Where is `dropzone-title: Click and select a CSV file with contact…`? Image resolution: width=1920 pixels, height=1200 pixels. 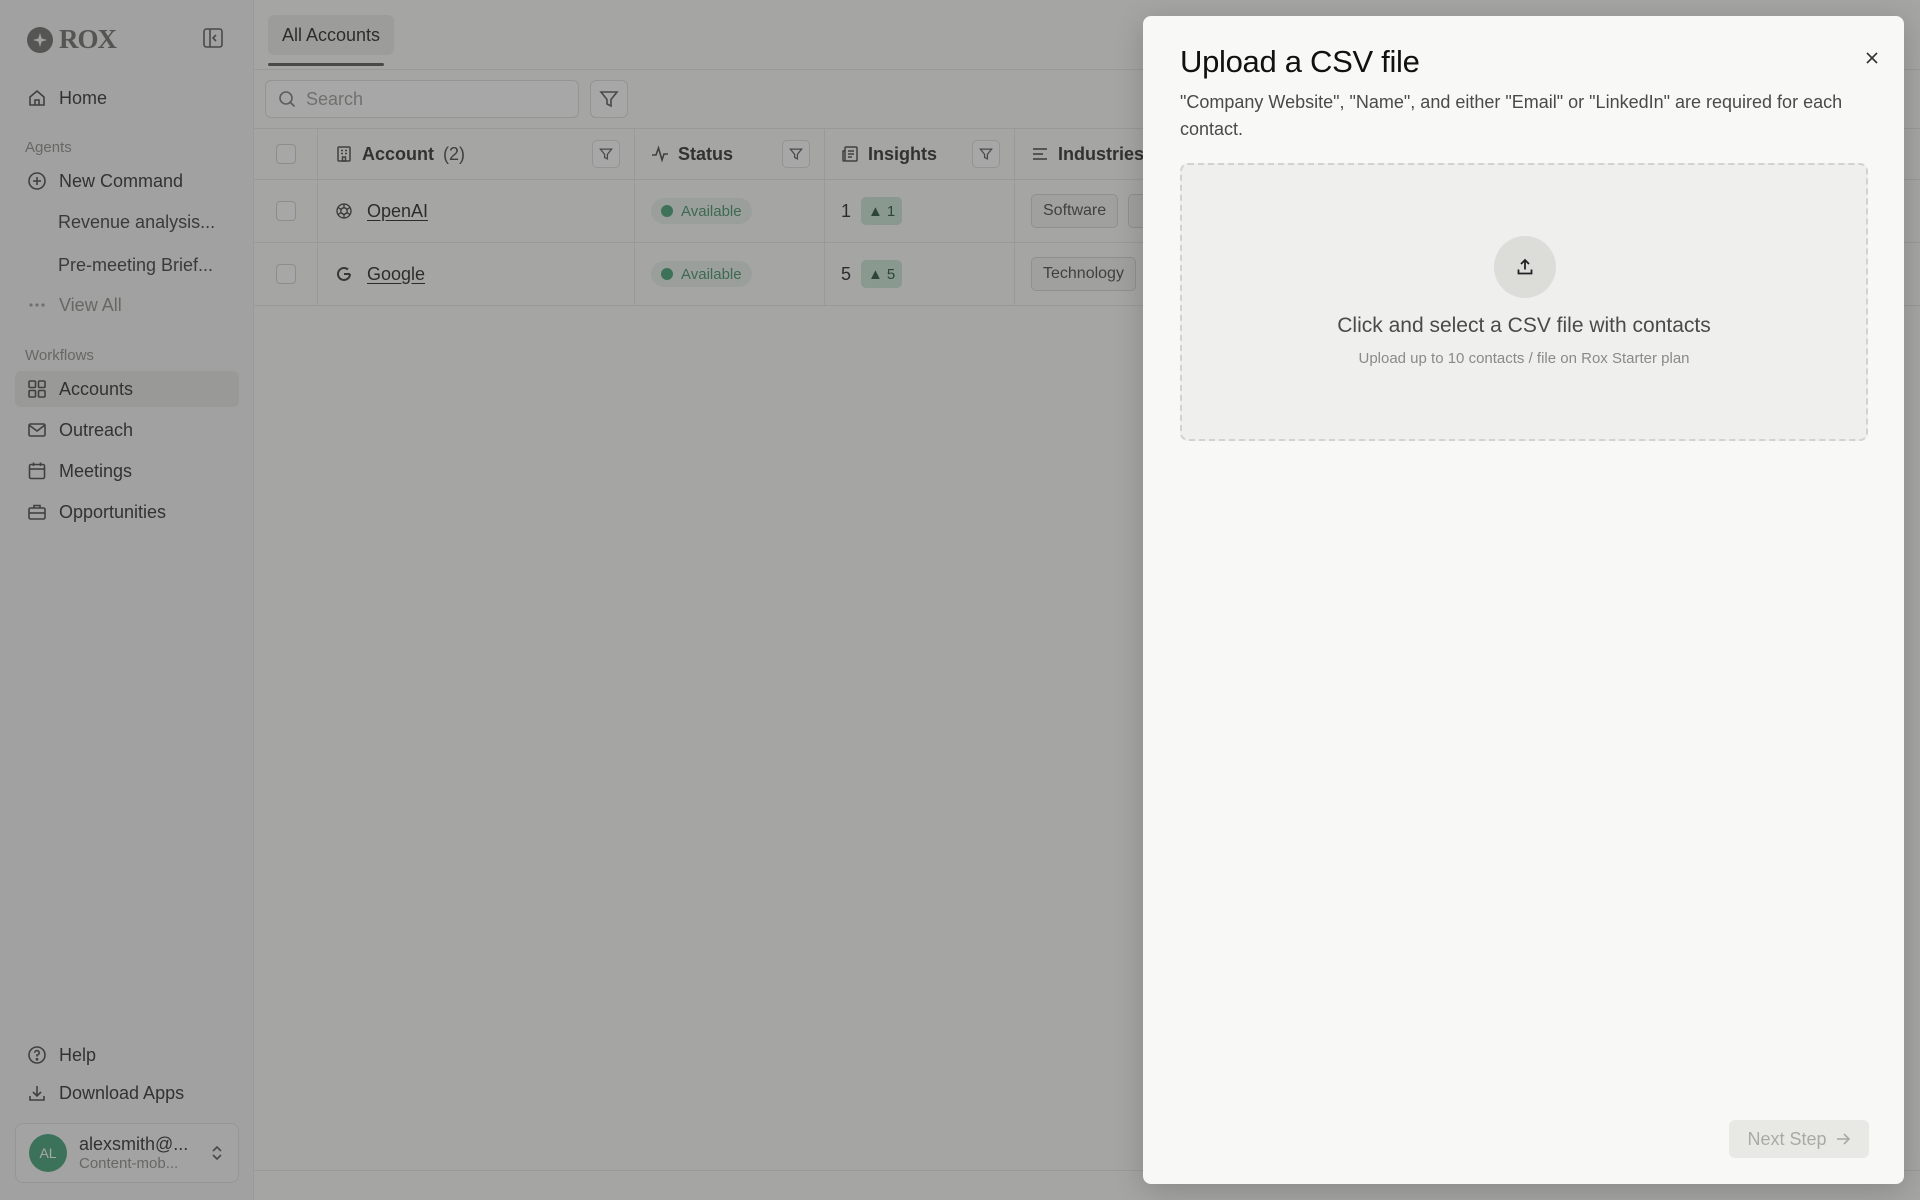
dropzone-title: Click and select a CSV file with contact… is located at coordinates (1524, 325).